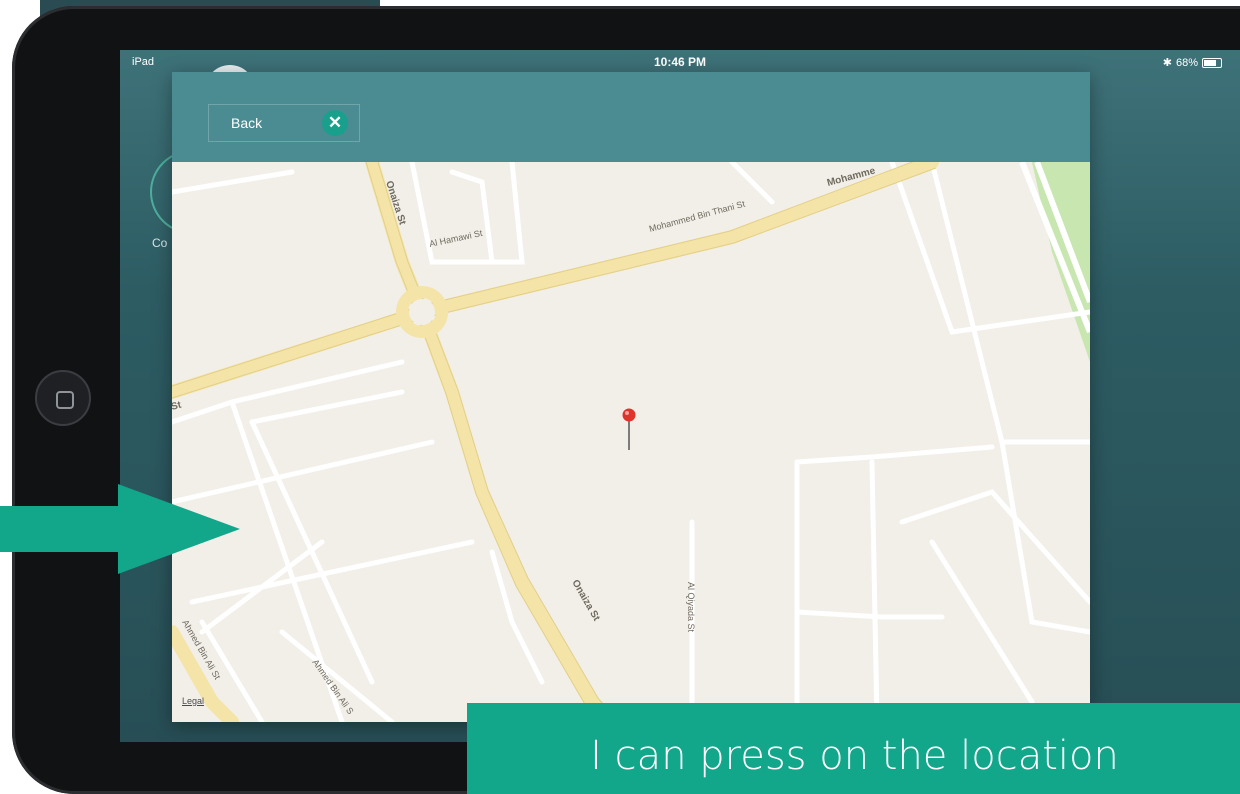  I want to click on home-button, so click(63, 398).